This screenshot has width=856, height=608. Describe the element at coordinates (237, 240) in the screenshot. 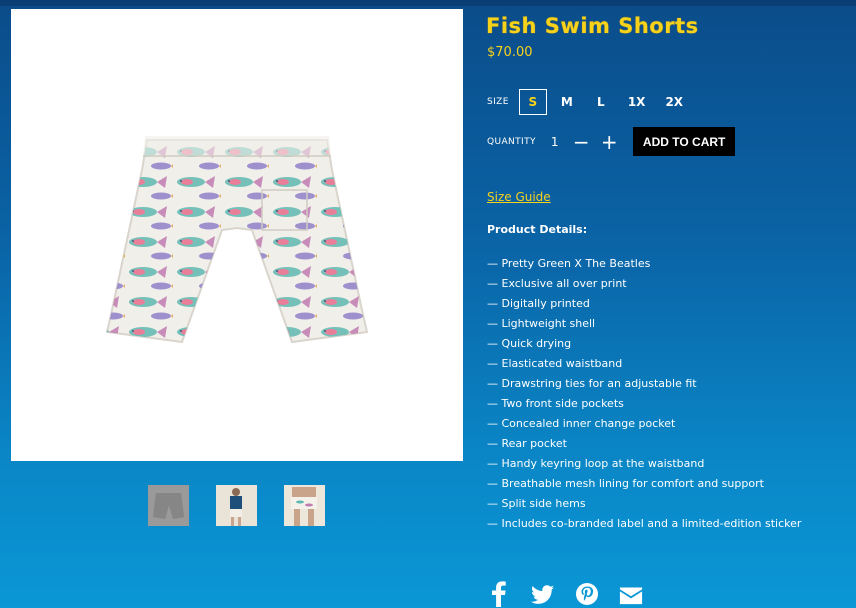

I see `swim-shorts-illustration` at that location.